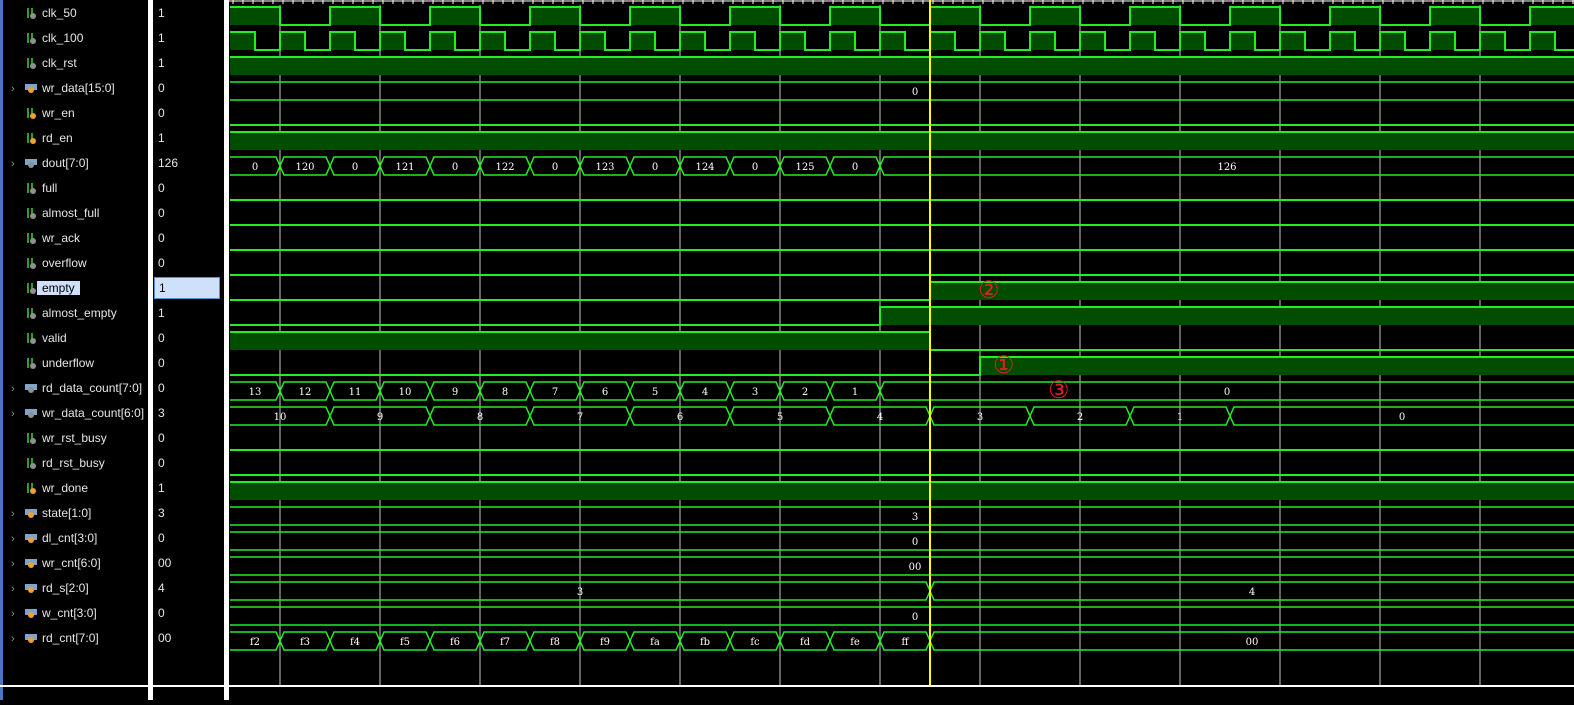 The image size is (1574, 705). Describe the element at coordinates (902, 391) in the screenshot. I see `waveform-rd_data_count: 13 12 11 10 9 8 7 6 5 4 3 2 1 0` at that location.